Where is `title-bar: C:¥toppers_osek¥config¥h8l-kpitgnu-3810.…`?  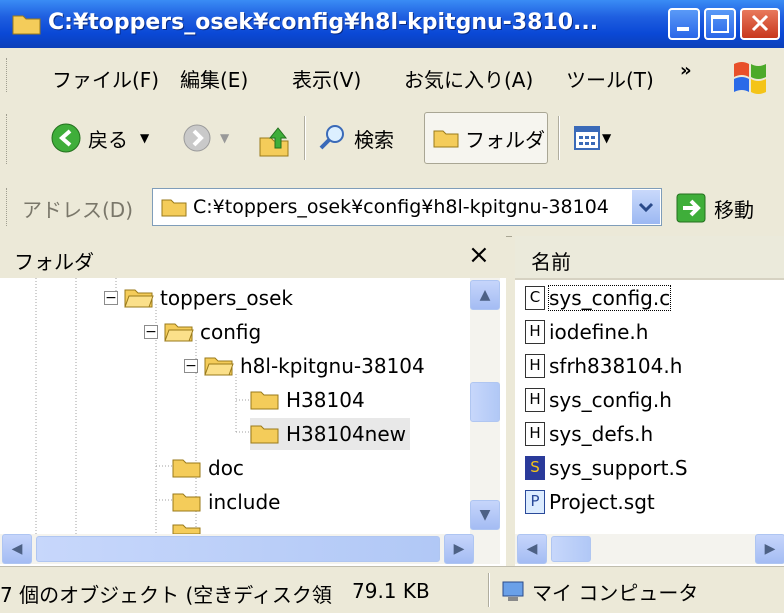 title-bar: C:¥toppers_osek¥config¥h8l-kpitgnu-3810.… is located at coordinates (392, 24).